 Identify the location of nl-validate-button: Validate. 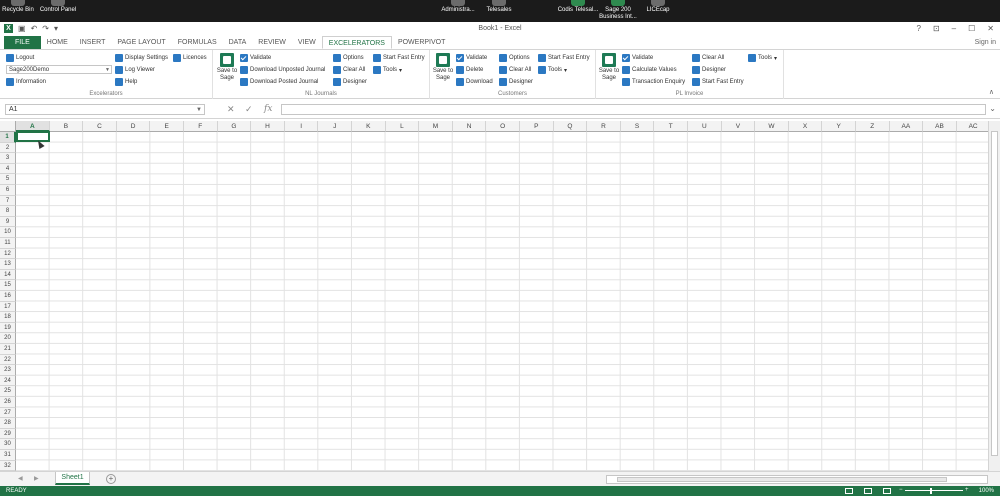
(255, 58).